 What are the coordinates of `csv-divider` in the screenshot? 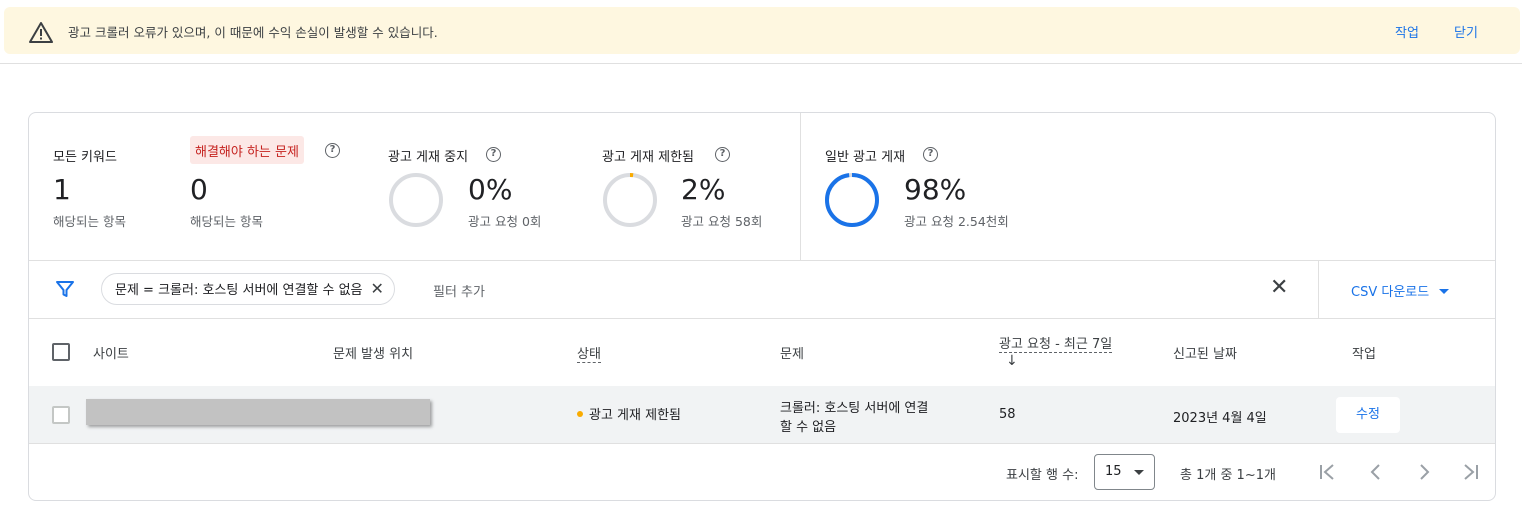 It's located at (1318, 289).